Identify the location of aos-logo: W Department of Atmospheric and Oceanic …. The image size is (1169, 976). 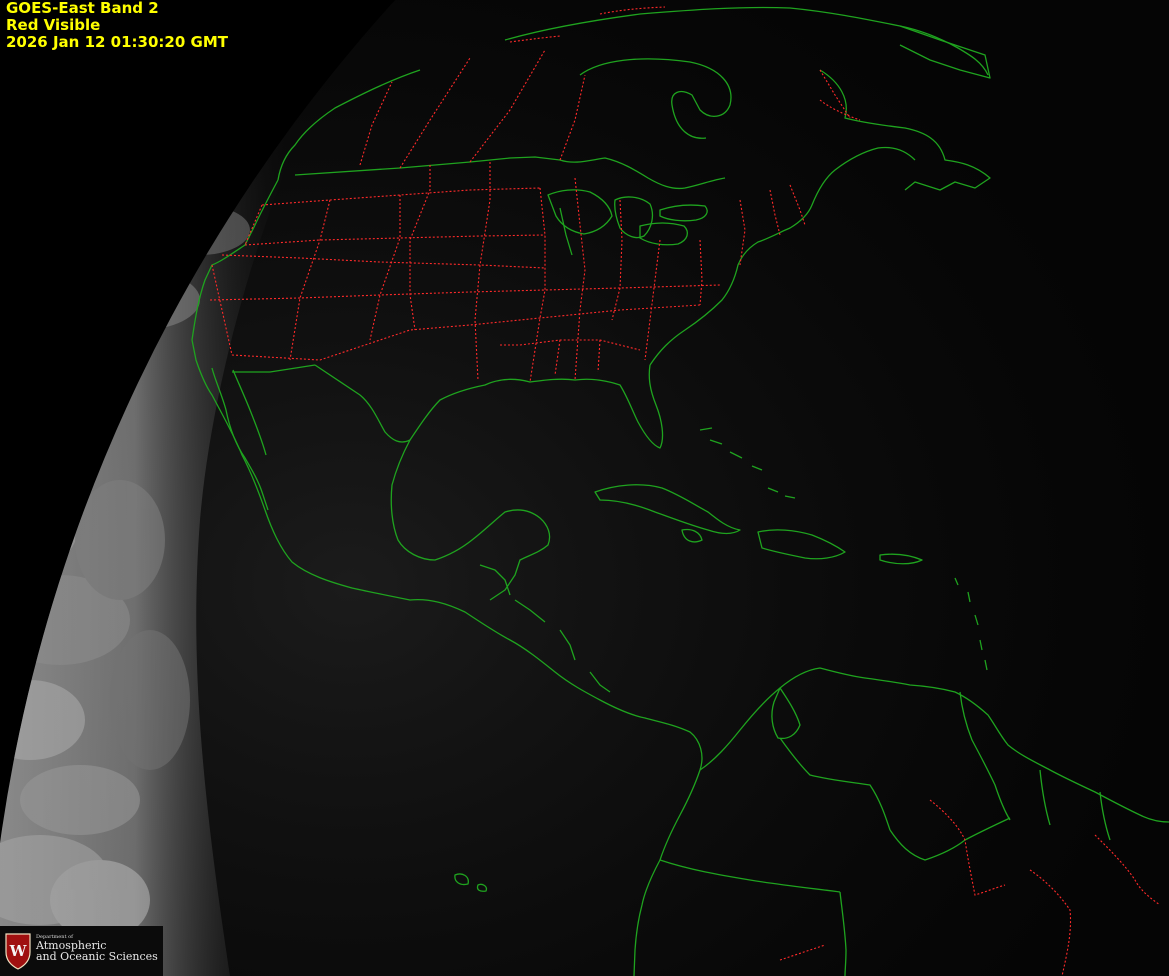
(81, 951).